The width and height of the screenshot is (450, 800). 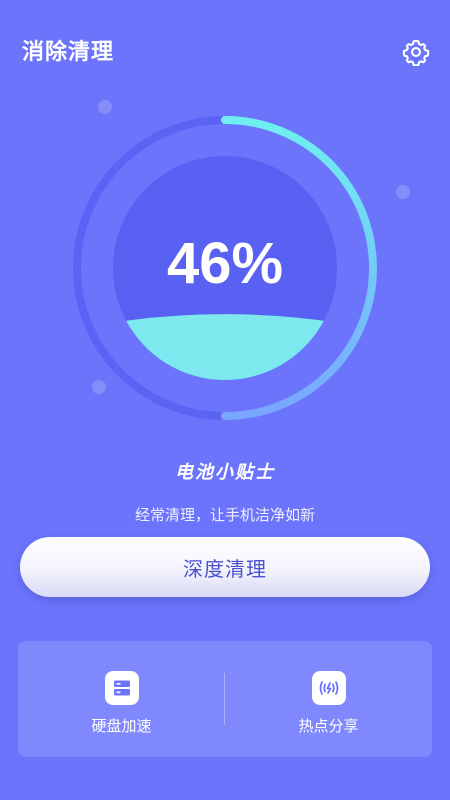 I want to click on battery-percent: 46%, so click(x=225, y=263).